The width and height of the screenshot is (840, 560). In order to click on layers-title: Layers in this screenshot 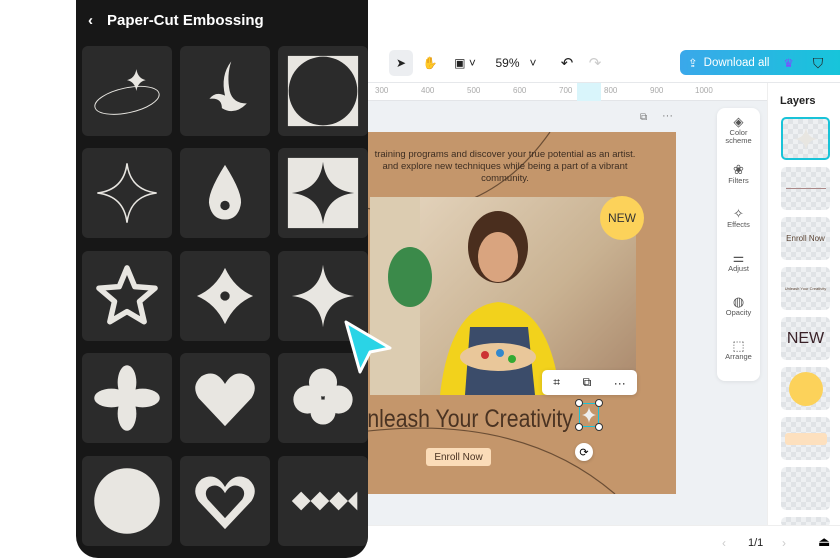, I will do `click(798, 101)`.